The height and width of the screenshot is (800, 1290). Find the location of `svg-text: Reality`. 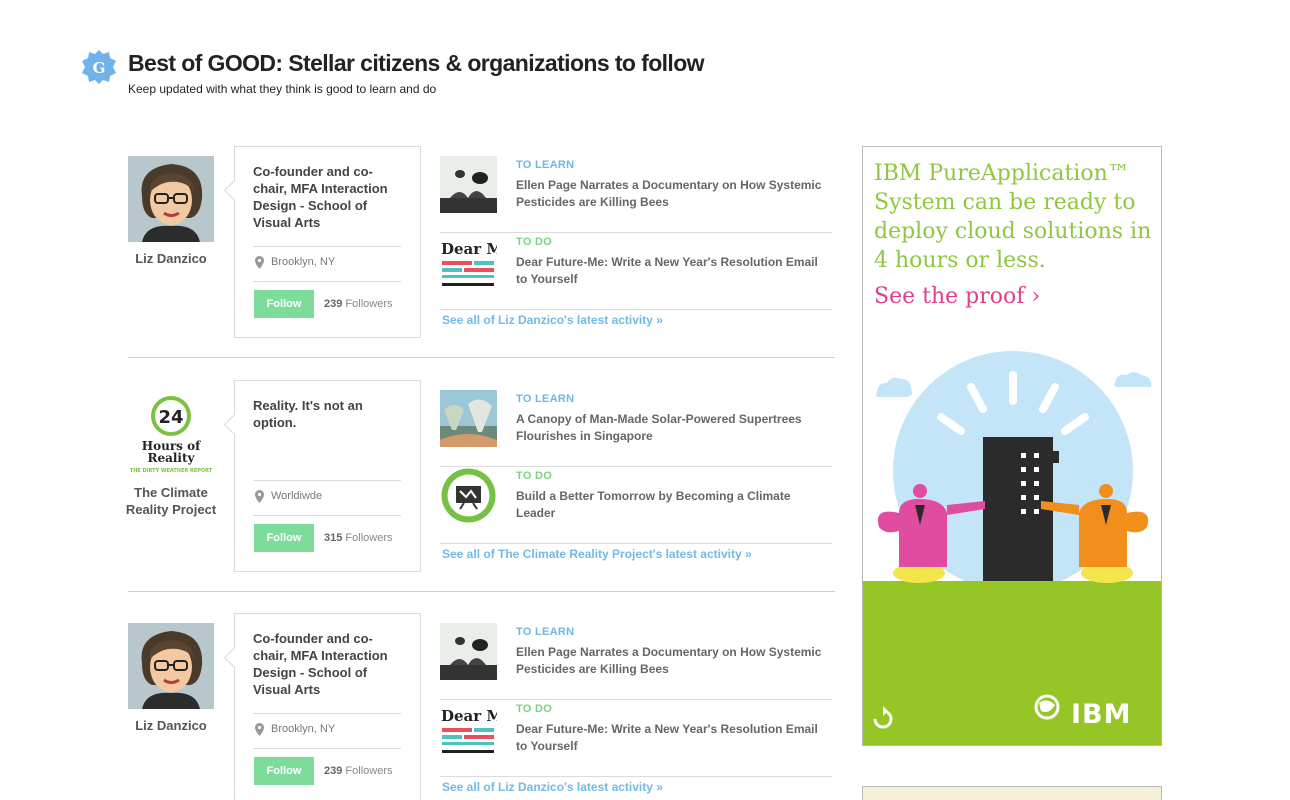

svg-text: Reality is located at coordinates (171, 458).